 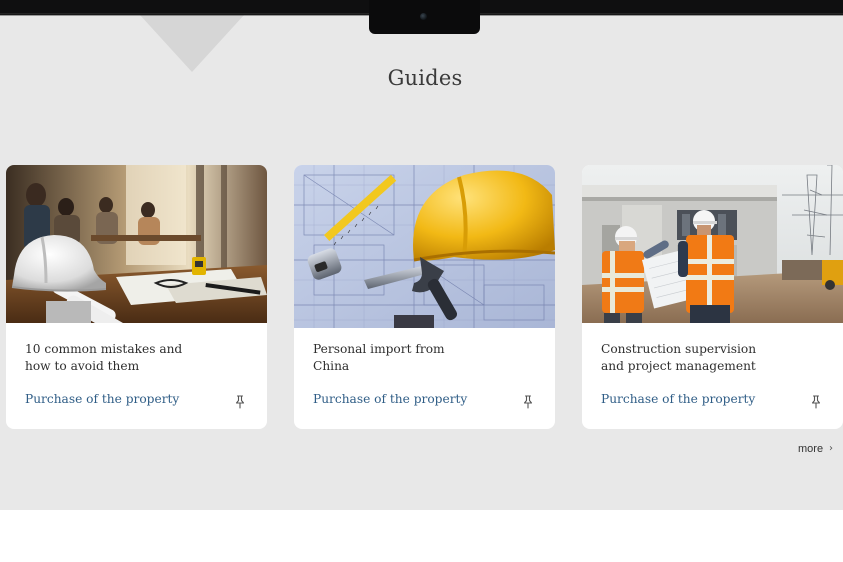 What do you see at coordinates (192, 43) in the screenshot?
I see `decorative-triangle` at bounding box center [192, 43].